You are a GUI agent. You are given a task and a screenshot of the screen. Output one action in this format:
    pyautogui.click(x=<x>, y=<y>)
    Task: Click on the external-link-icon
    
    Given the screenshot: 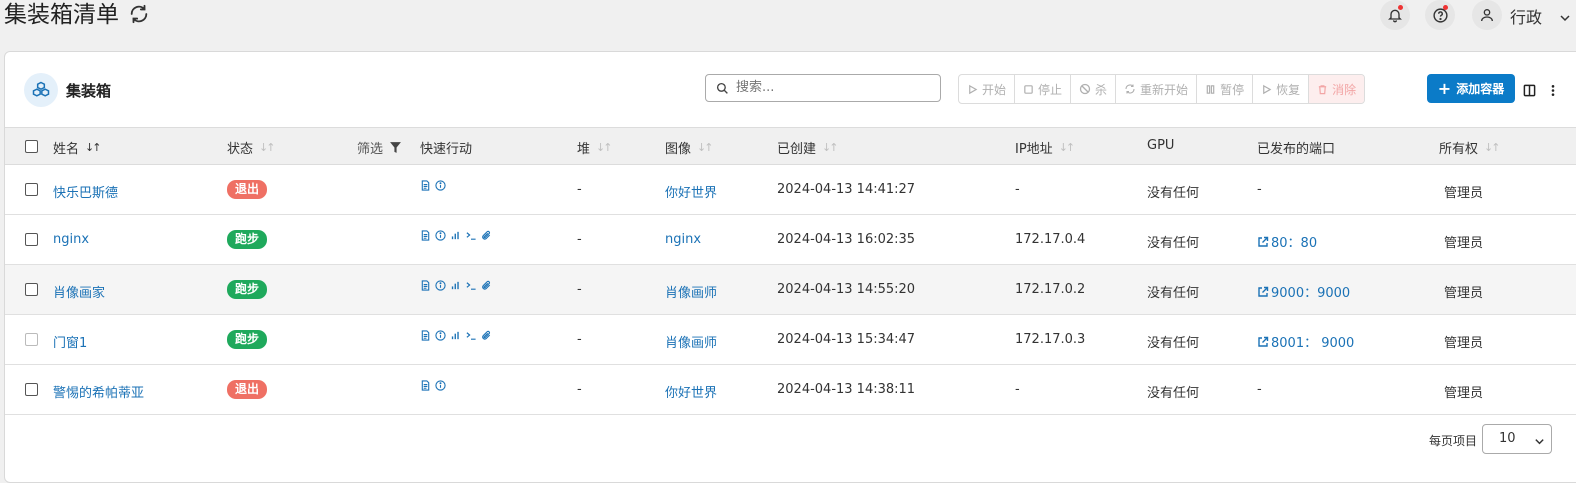 What is the action you would take?
    pyautogui.click(x=1263, y=241)
    